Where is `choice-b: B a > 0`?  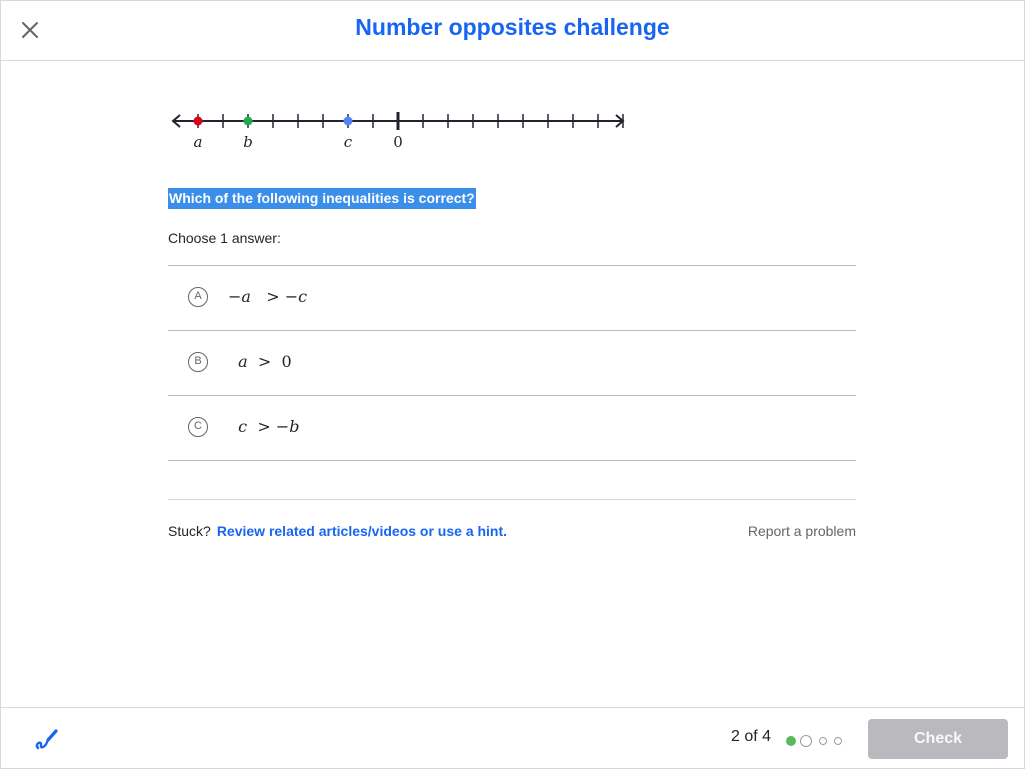 choice-b: B a > 0 is located at coordinates (512, 363).